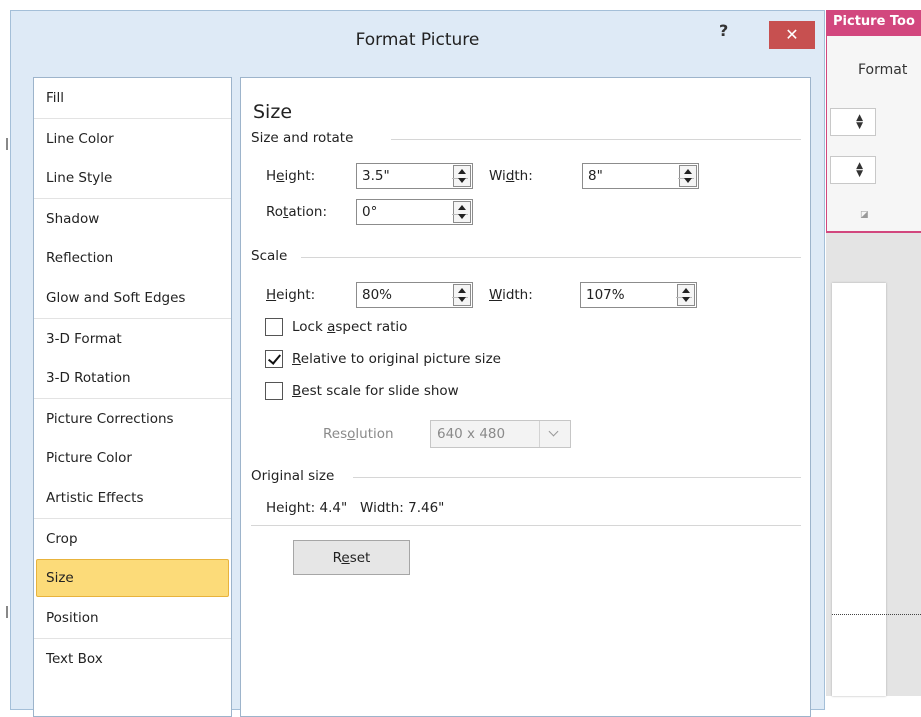 The height and width of the screenshot is (717, 921). What do you see at coordinates (554, 434) in the screenshot?
I see `chevron-down-icon` at bounding box center [554, 434].